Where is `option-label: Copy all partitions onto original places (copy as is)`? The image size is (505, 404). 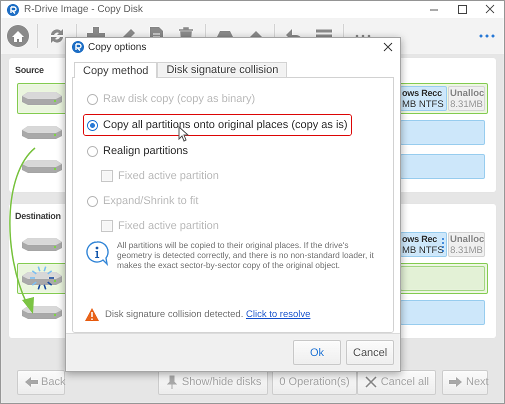 option-label: Copy all partitions onto original places (copy as is) is located at coordinates (225, 125).